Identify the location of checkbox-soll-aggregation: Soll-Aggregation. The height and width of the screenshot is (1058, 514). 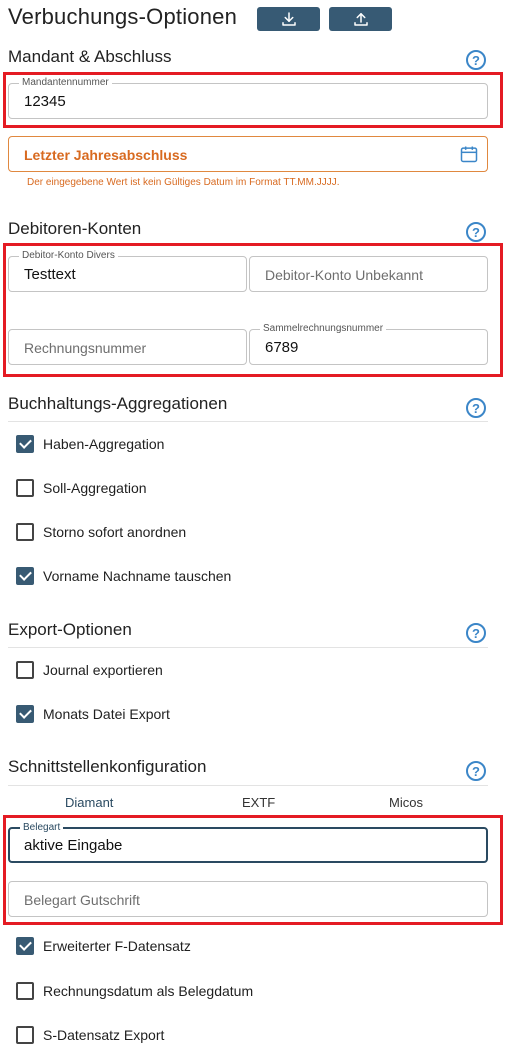
(81, 488).